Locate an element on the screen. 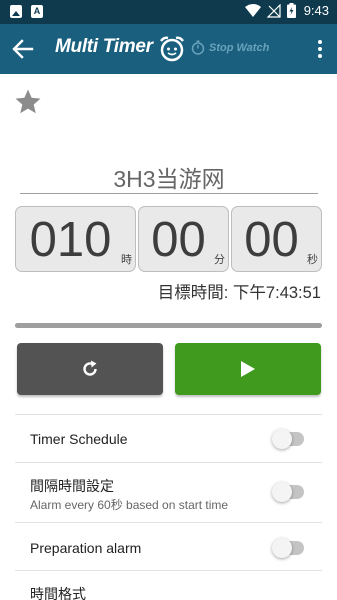  setting-label: Preparation alarm is located at coordinates (86, 548).